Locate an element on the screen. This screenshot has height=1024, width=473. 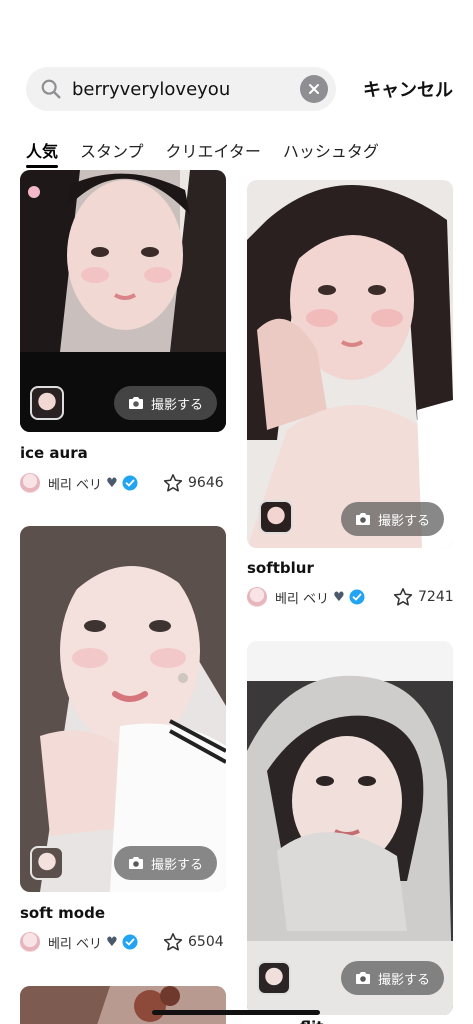
filter-title: ice aura is located at coordinates (54, 453).